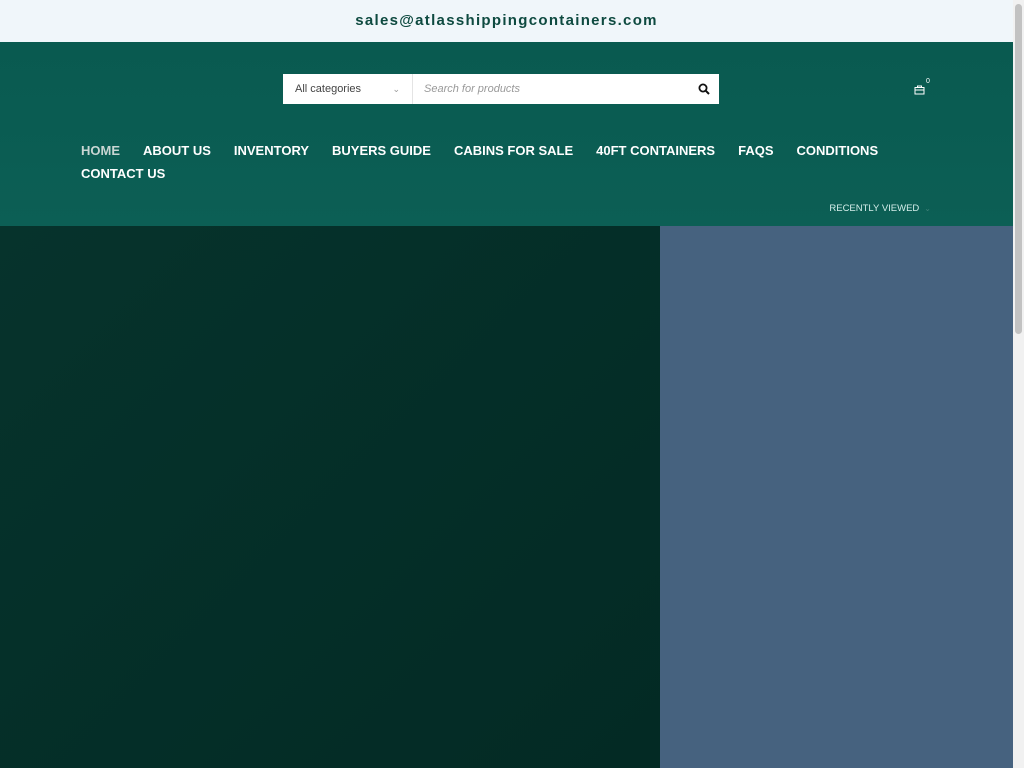  I want to click on search-icon, so click(704, 89).